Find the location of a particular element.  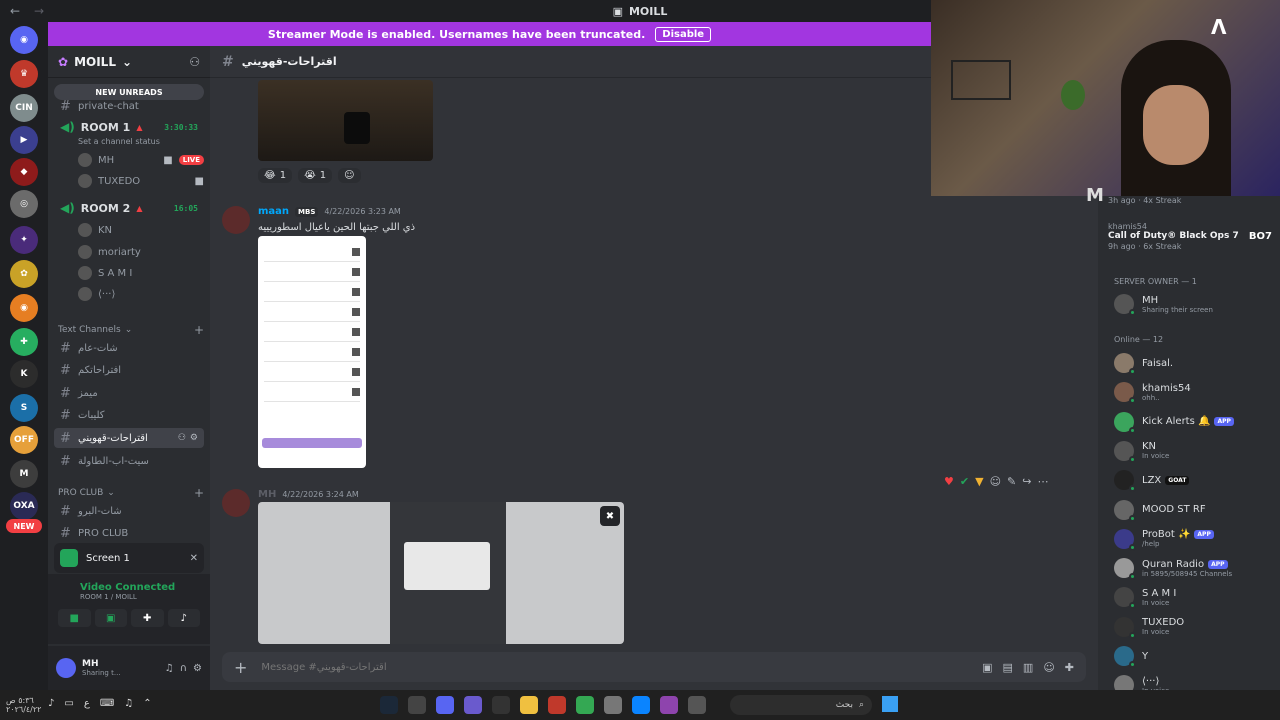

disable-streamer-button: Disable is located at coordinates (683, 34).